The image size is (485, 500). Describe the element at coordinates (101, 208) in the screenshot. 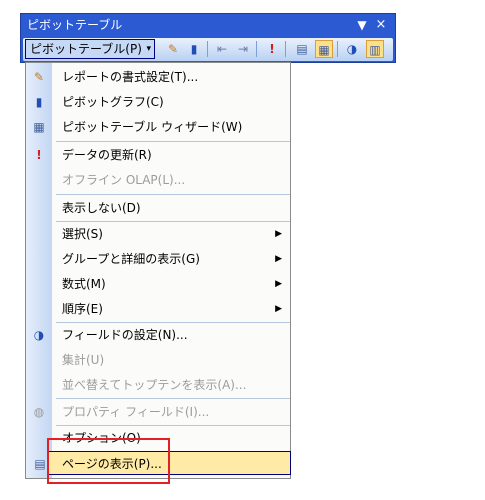

I see `menu-item-label: 表示しない(D)` at that location.